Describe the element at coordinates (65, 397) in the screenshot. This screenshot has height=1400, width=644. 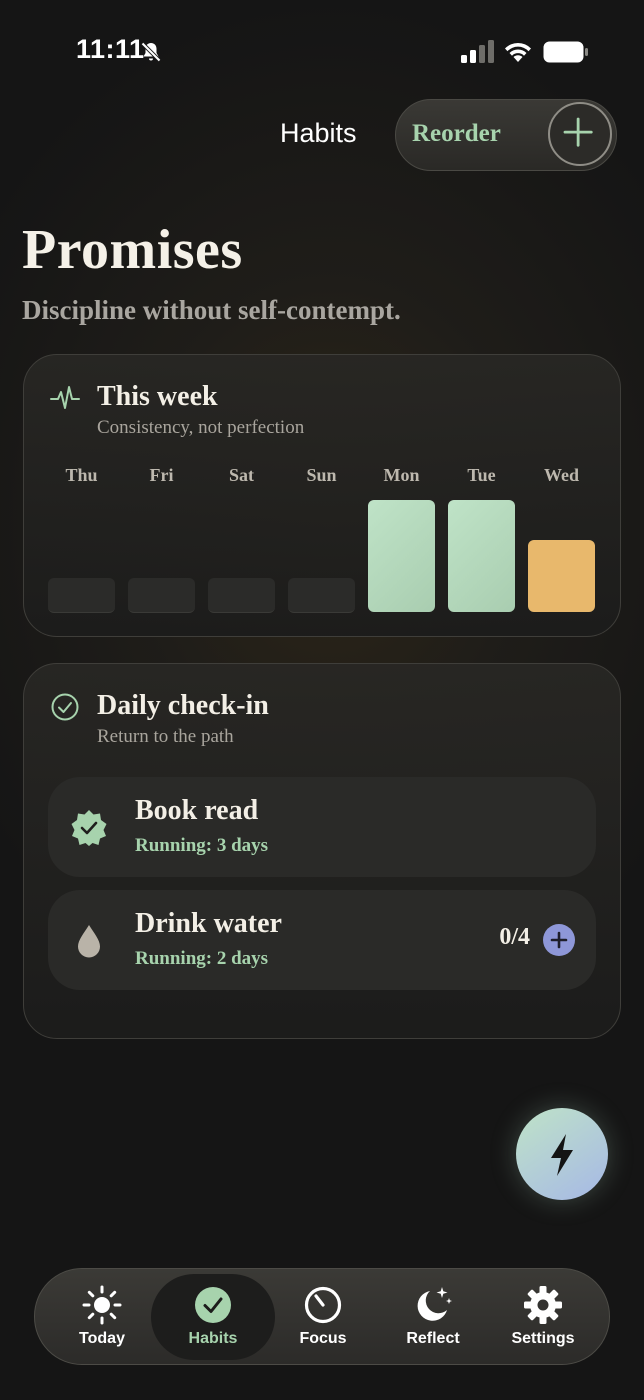
I see `pulse-icon` at that location.